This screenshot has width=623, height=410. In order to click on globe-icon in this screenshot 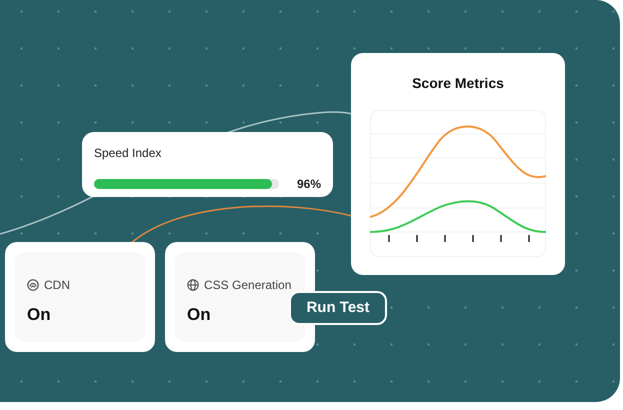, I will do `click(193, 285)`.